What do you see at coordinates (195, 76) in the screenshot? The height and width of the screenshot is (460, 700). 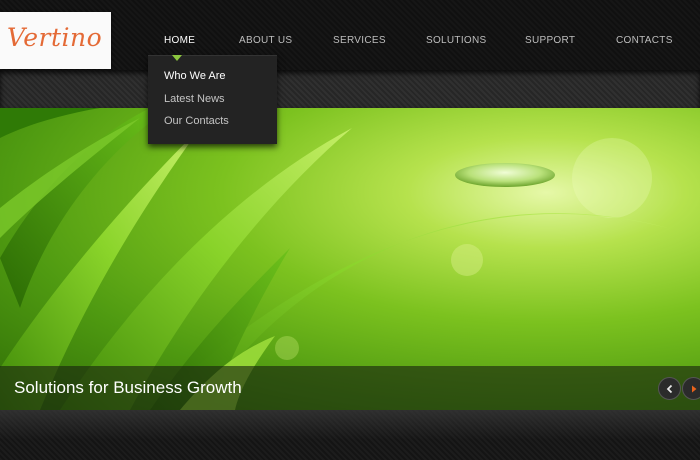 I see `dropdown-item-who-we-are: Who We Are` at bounding box center [195, 76].